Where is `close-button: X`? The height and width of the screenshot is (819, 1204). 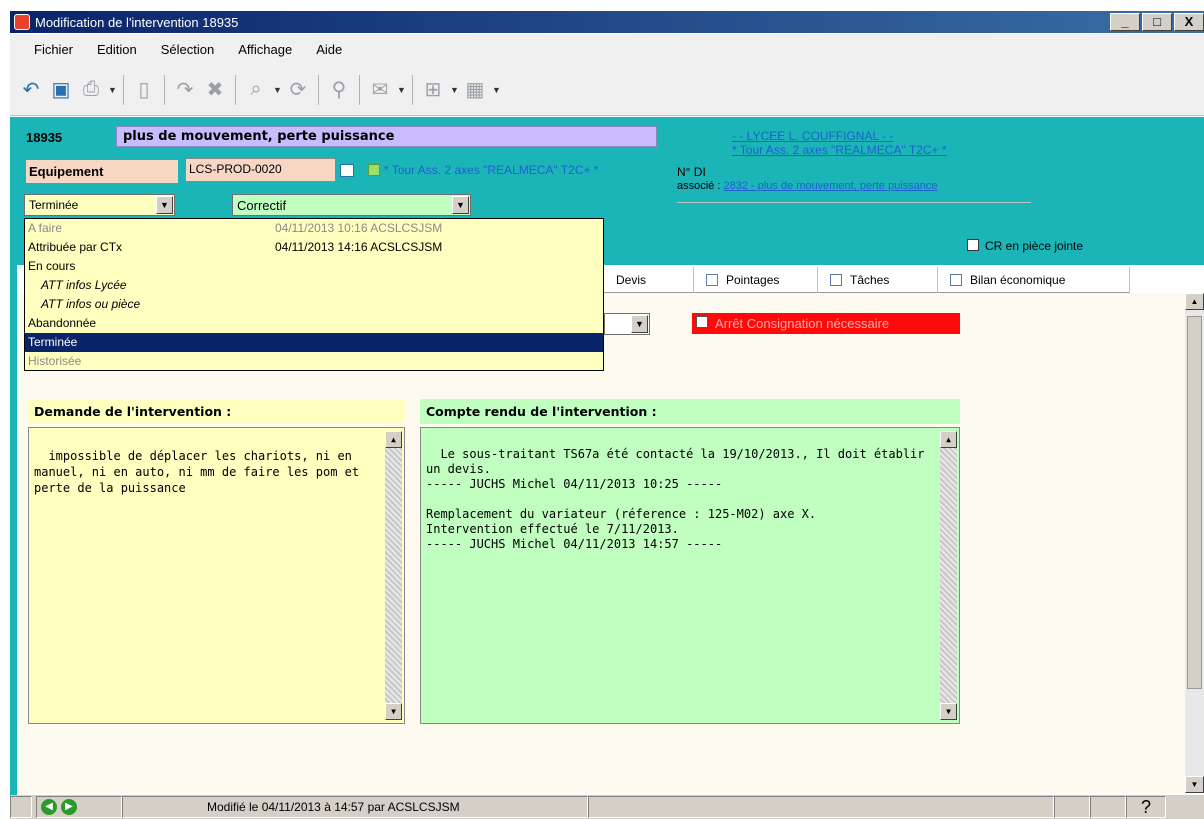 close-button: X is located at coordinates (1189, 22).